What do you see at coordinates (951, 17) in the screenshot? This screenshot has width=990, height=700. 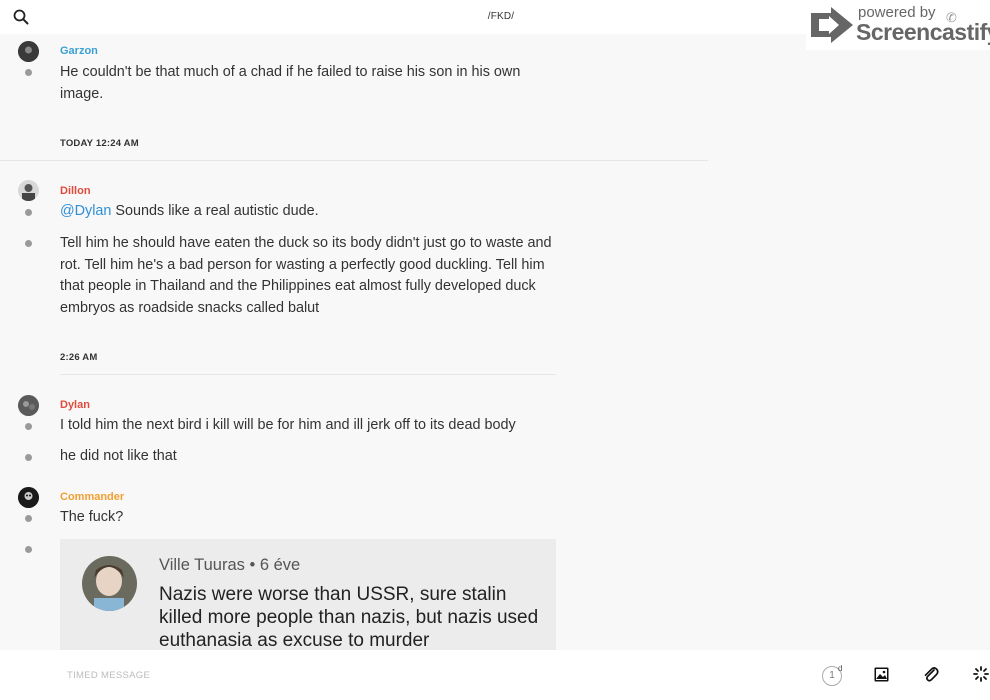 I see `phone-icon: ✆` at bounding box center [951, 17].